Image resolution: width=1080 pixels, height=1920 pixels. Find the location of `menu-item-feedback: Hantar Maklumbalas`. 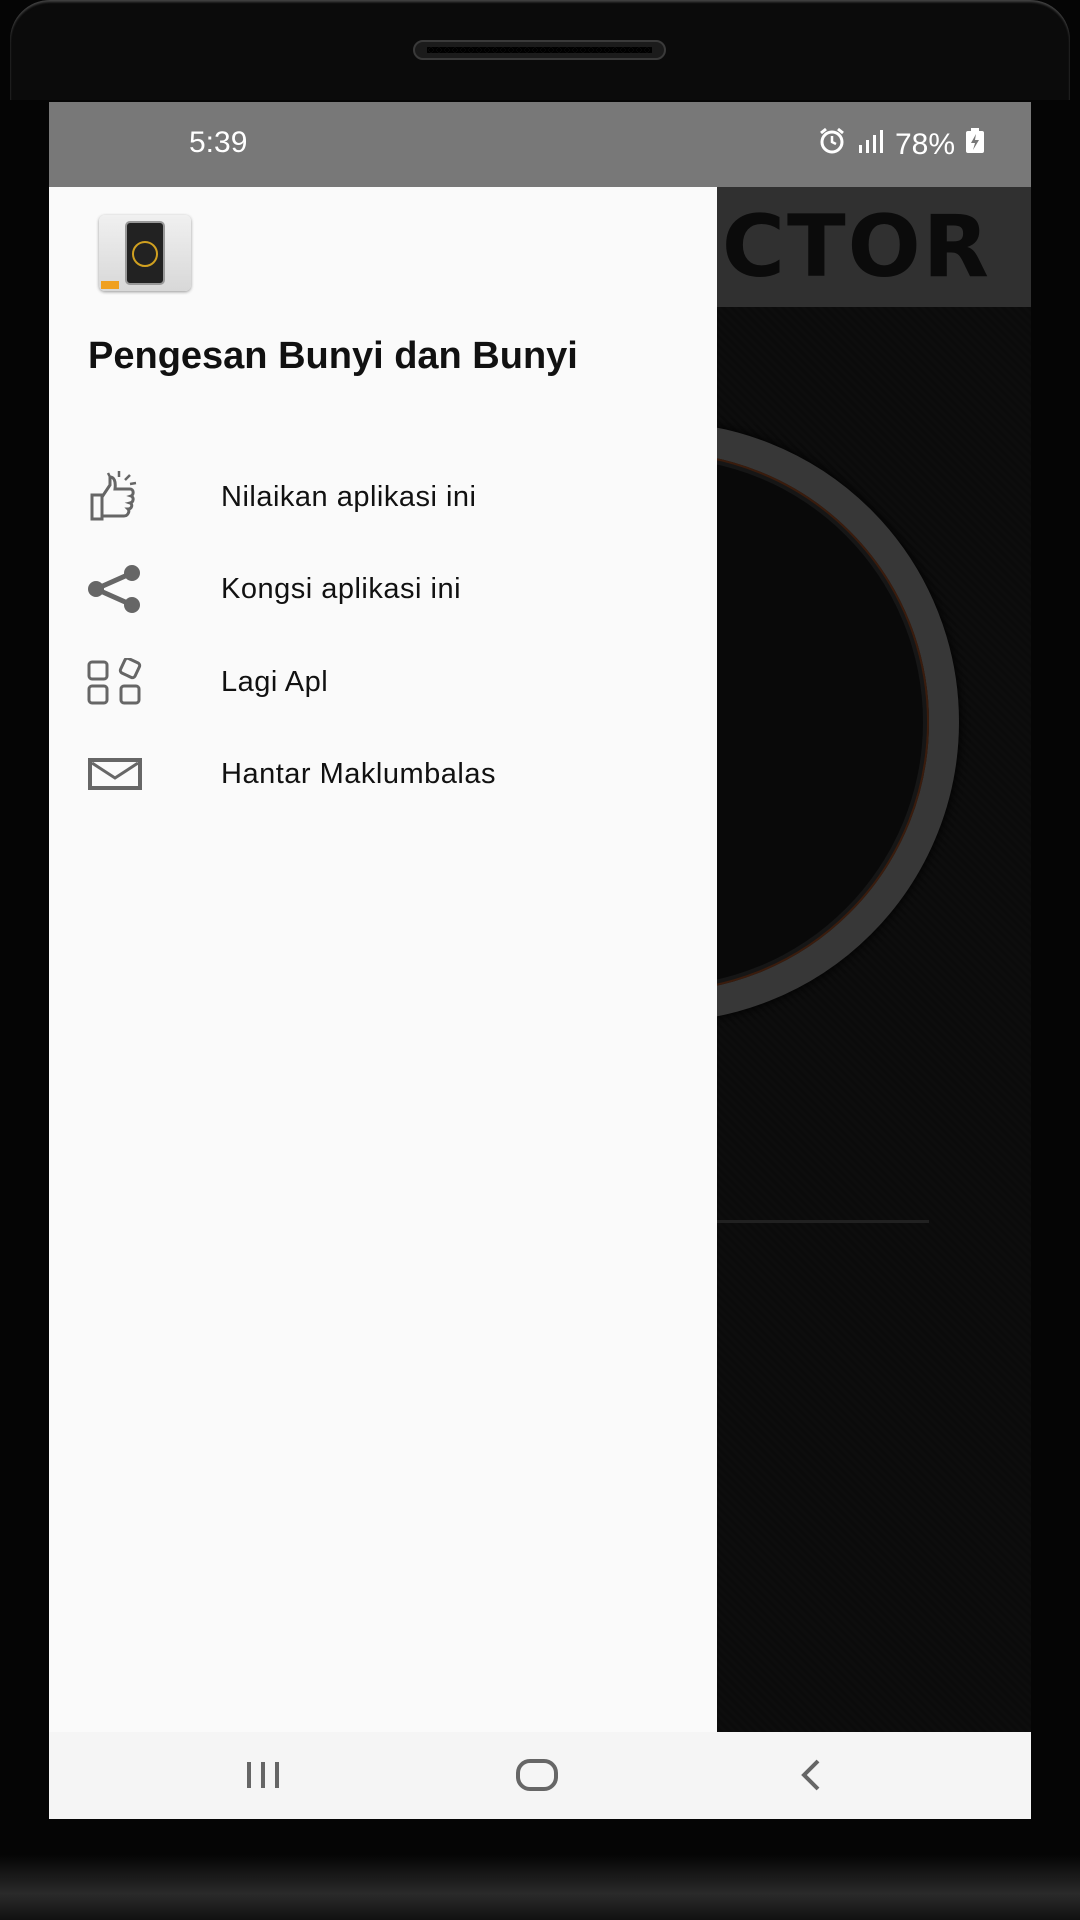

menu-item-feedback: Hantar Maklumbalas is located at coordinates (383, 774).